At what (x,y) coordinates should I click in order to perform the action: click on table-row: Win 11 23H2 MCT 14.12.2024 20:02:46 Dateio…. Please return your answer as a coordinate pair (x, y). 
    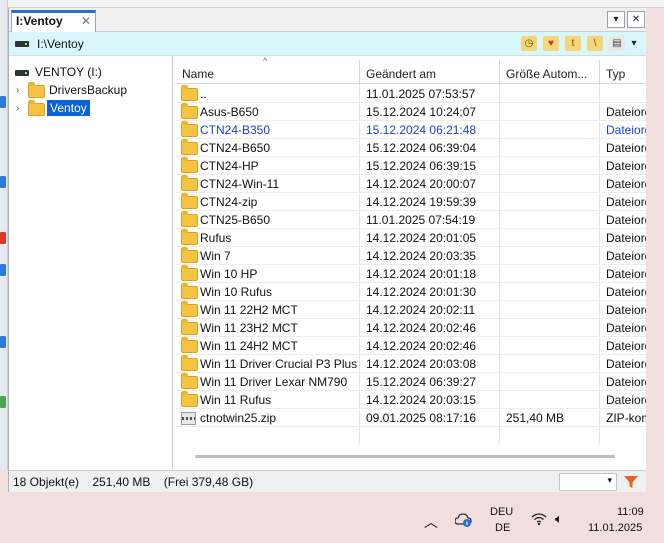
    Looking at the image, I should click on (410, 328).